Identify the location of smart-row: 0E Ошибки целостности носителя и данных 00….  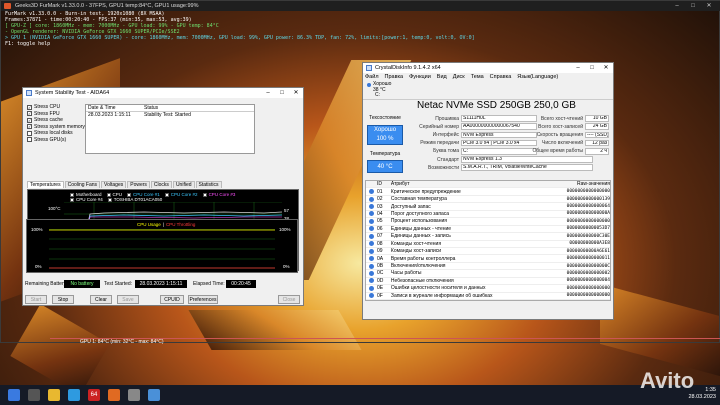
(488, 289).